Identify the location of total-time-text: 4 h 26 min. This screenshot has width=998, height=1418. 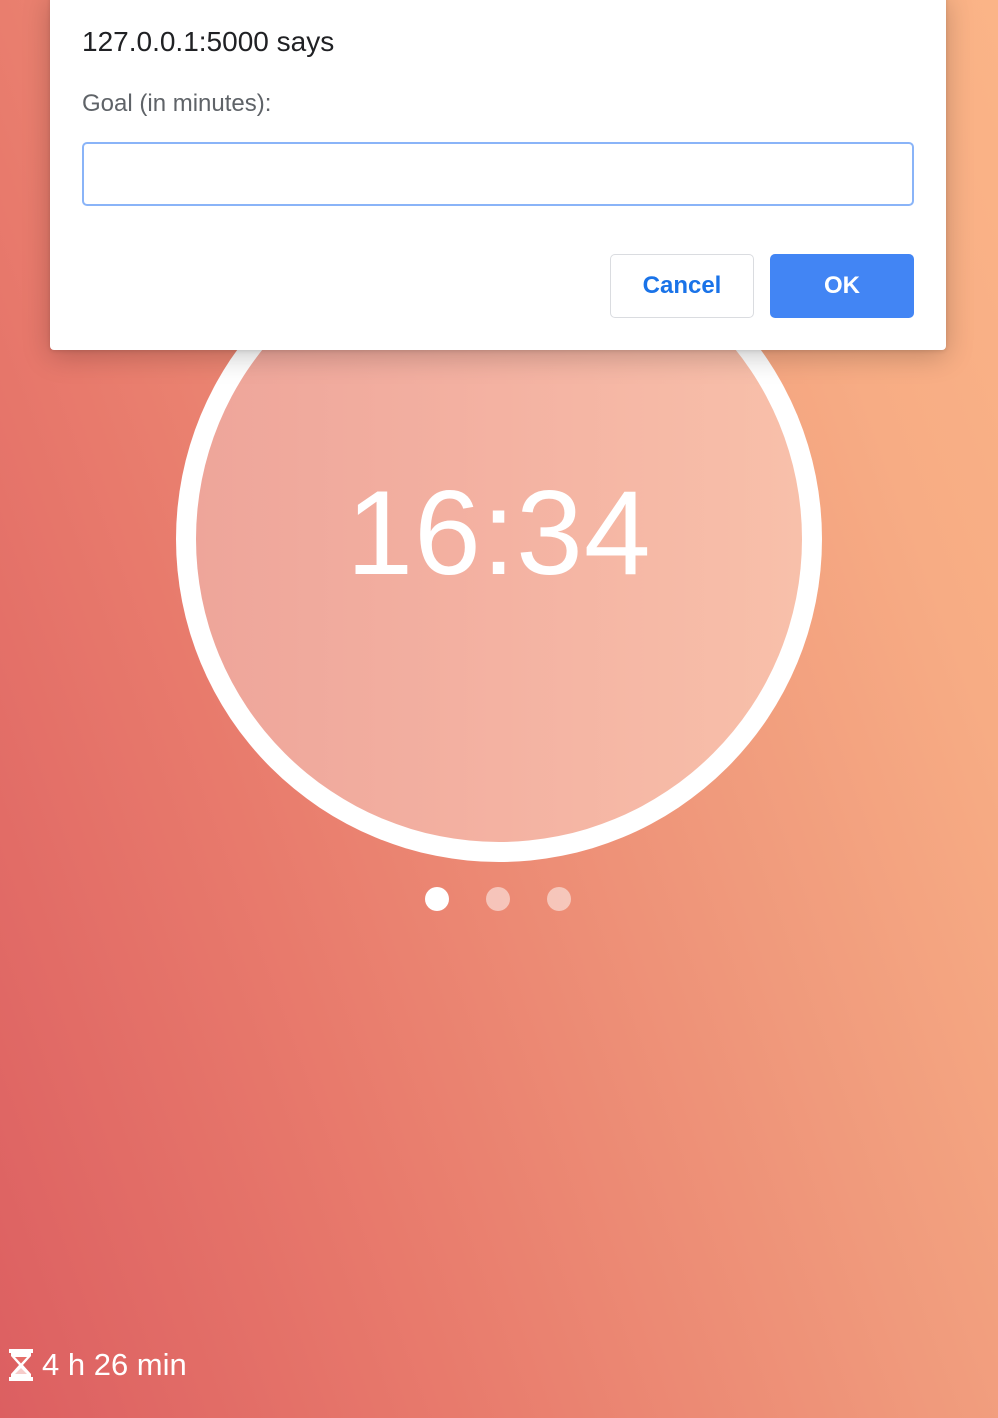
(114, 1364).